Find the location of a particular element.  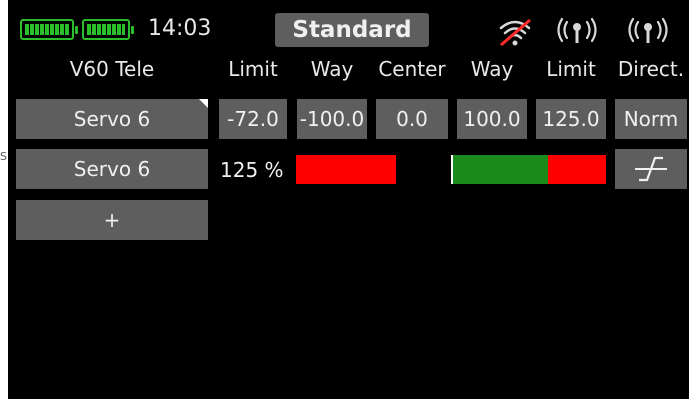

header-way-right: Way is located at coordinates (492, 69).